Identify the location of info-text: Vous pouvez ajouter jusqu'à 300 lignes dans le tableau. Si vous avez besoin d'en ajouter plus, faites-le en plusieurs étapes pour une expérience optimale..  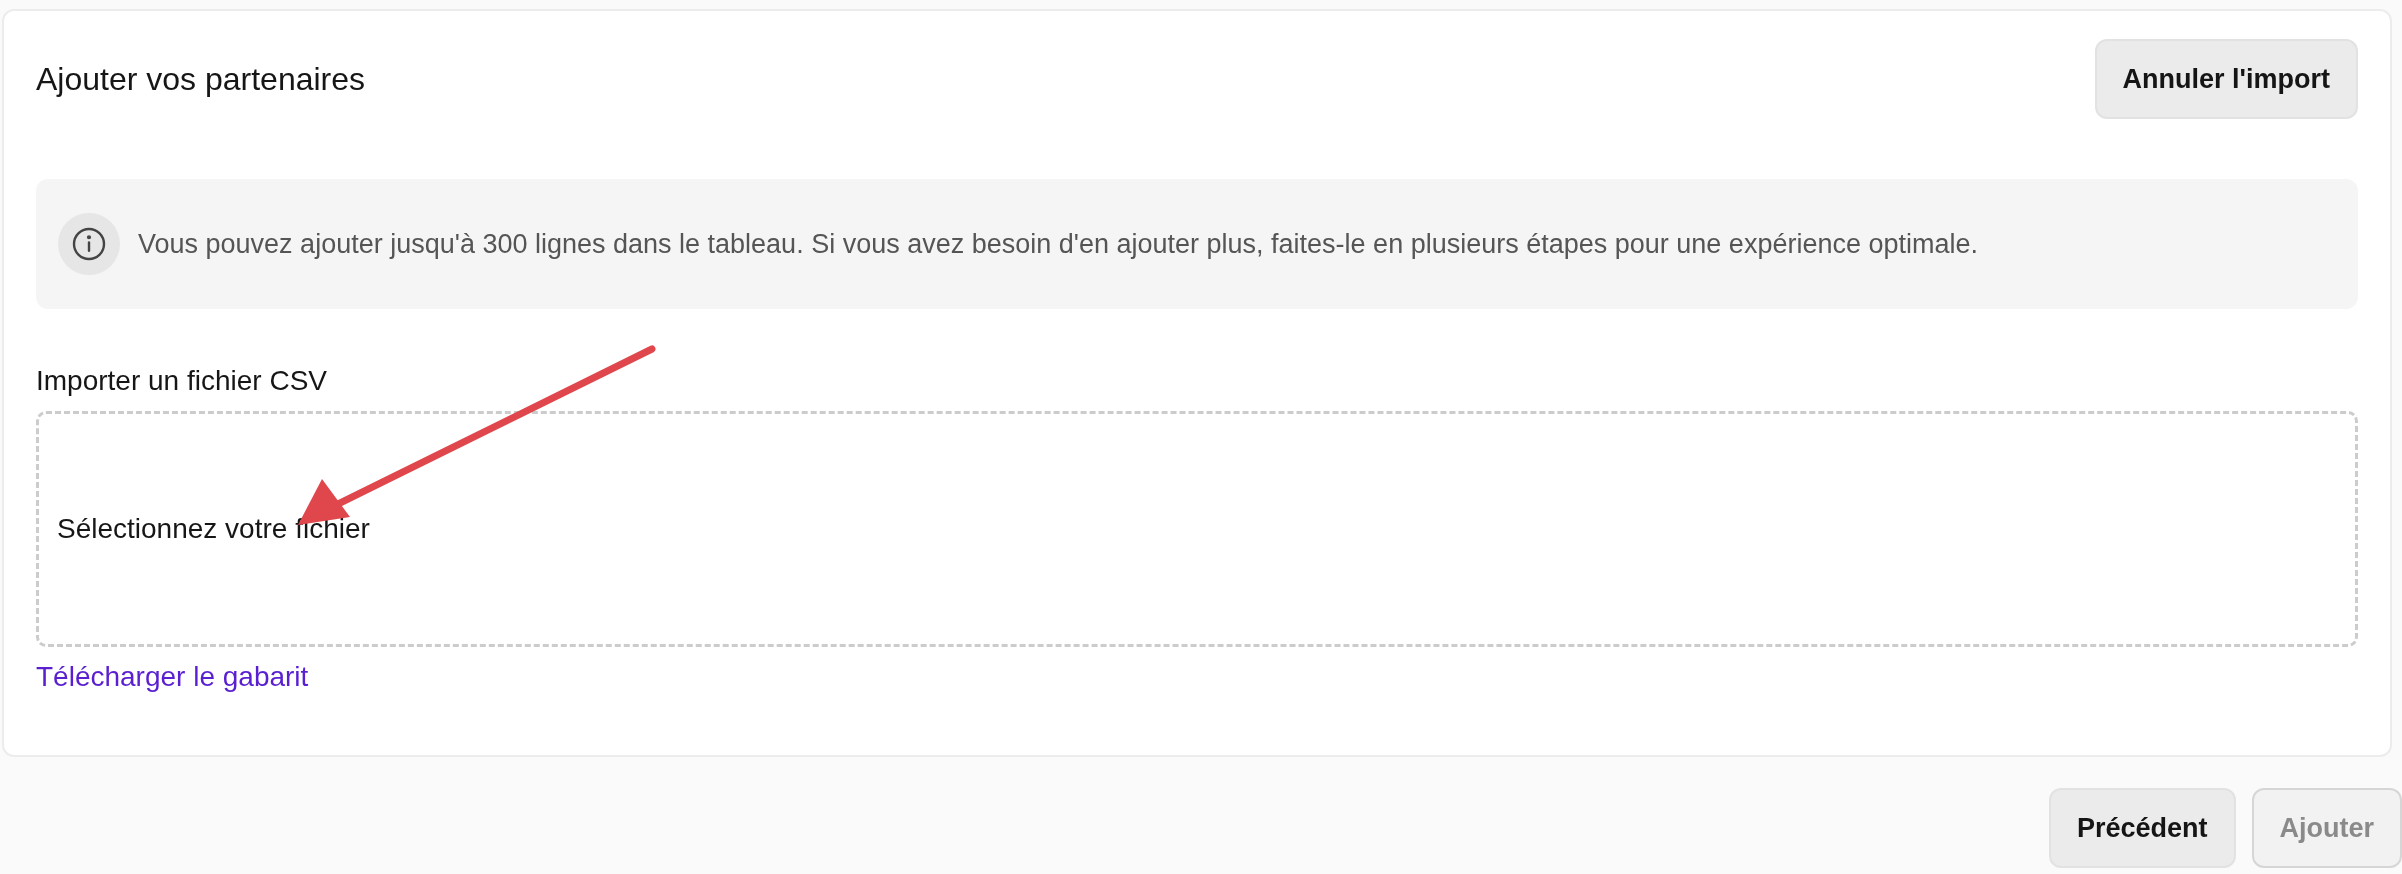
(1058, 244).